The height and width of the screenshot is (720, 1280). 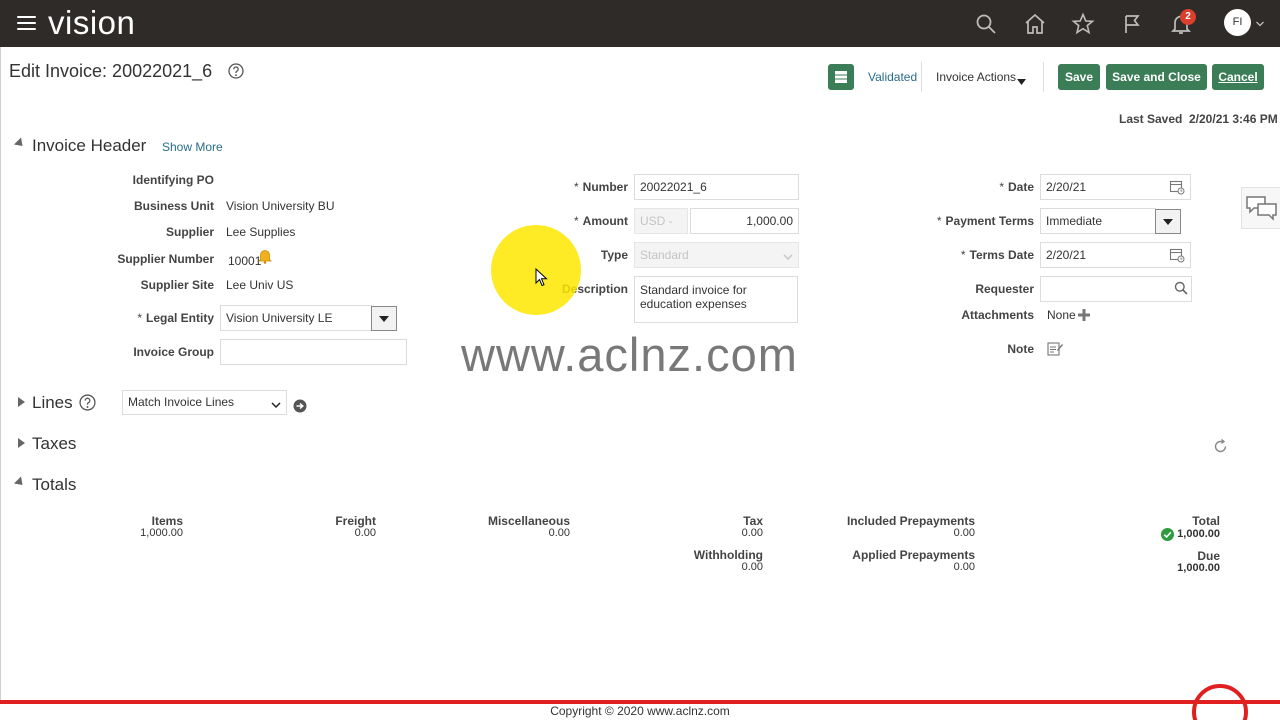 I want to click on save-and-close-button: Save and Close, so click(x=1156, y=77).